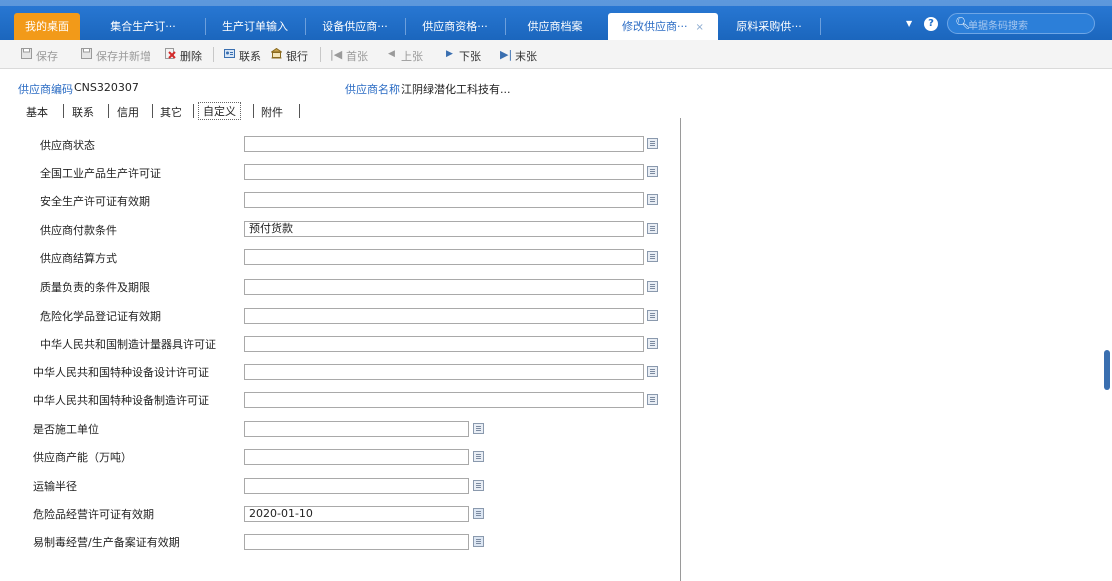  I want to click on transport-radius-input, so click(356, 486).